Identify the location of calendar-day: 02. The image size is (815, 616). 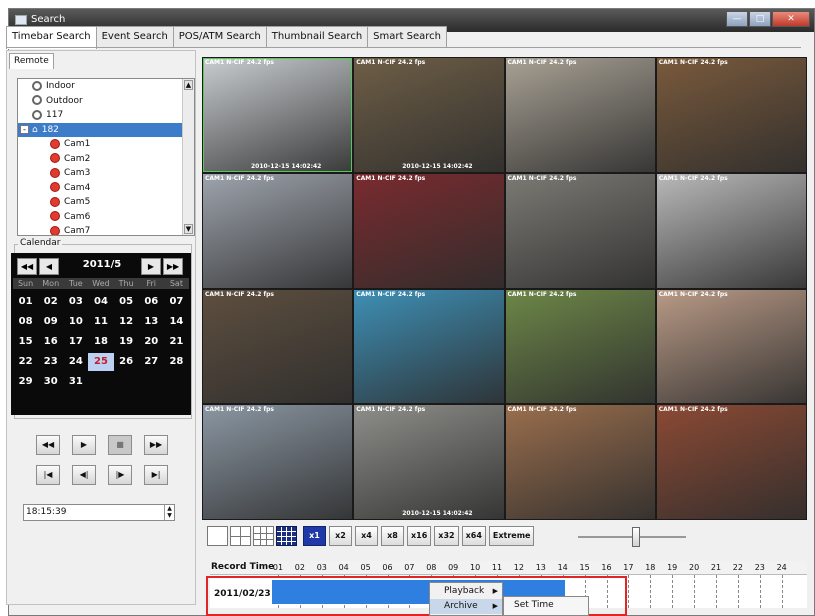
(50, 302).